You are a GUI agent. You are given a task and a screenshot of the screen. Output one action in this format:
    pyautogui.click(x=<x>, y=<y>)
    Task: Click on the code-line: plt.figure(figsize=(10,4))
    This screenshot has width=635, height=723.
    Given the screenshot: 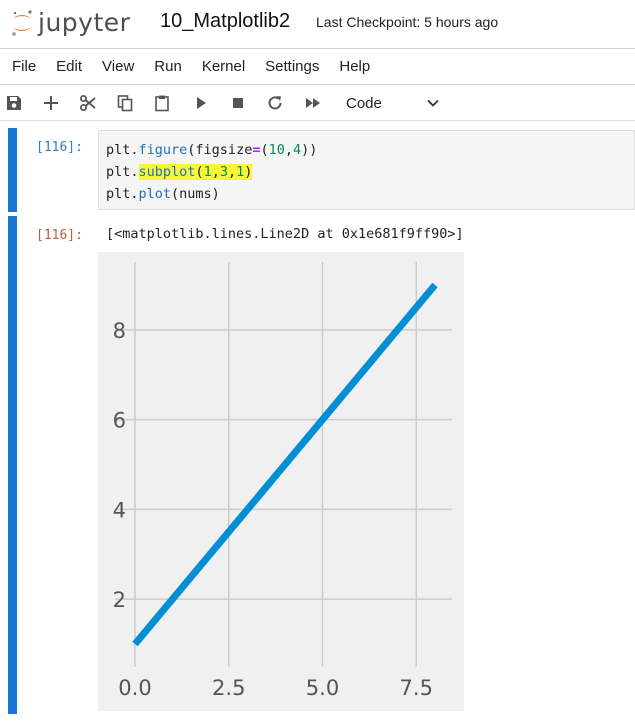 What is the action you would take?
    pyautogui.click(x=366, y=150)
    